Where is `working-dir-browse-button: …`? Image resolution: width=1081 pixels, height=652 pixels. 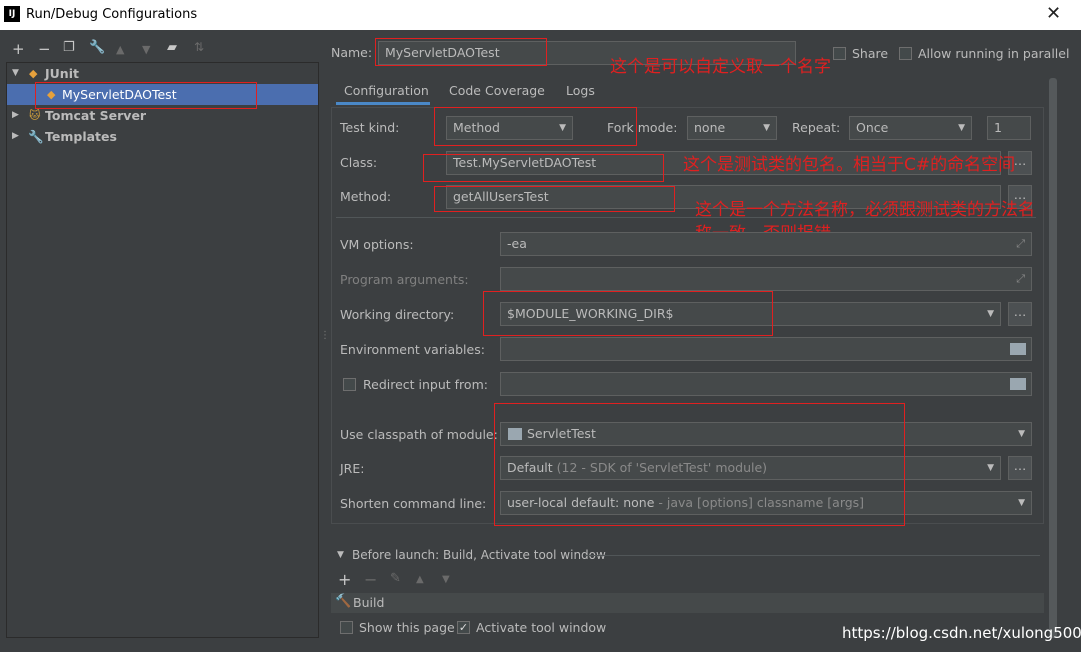 working-dir-browse-button: … is located at coordinates (1020, 314).